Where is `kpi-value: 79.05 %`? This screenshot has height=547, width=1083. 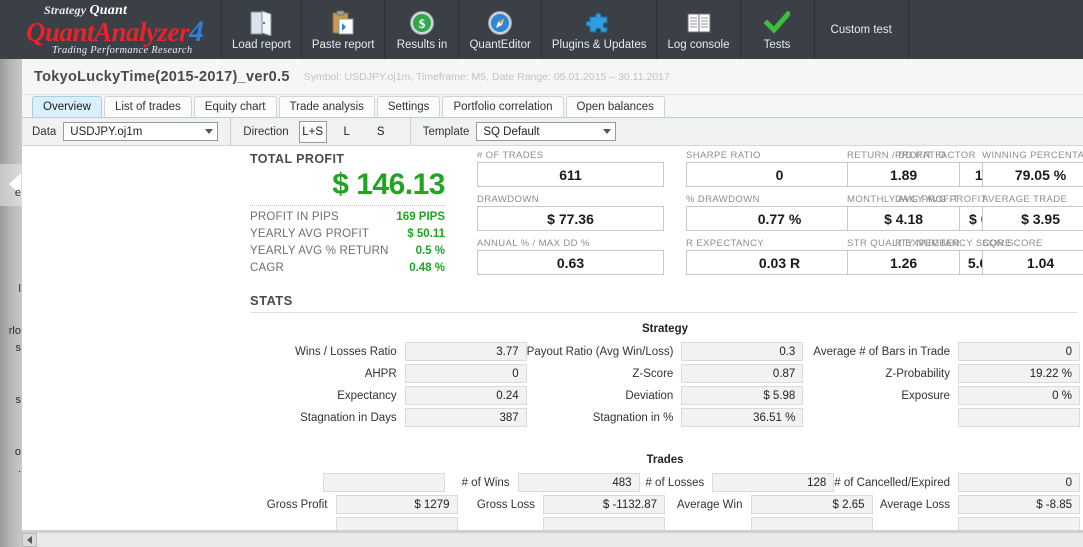 kpi-value: 79.05 % is located at coordinates (1032, 174).